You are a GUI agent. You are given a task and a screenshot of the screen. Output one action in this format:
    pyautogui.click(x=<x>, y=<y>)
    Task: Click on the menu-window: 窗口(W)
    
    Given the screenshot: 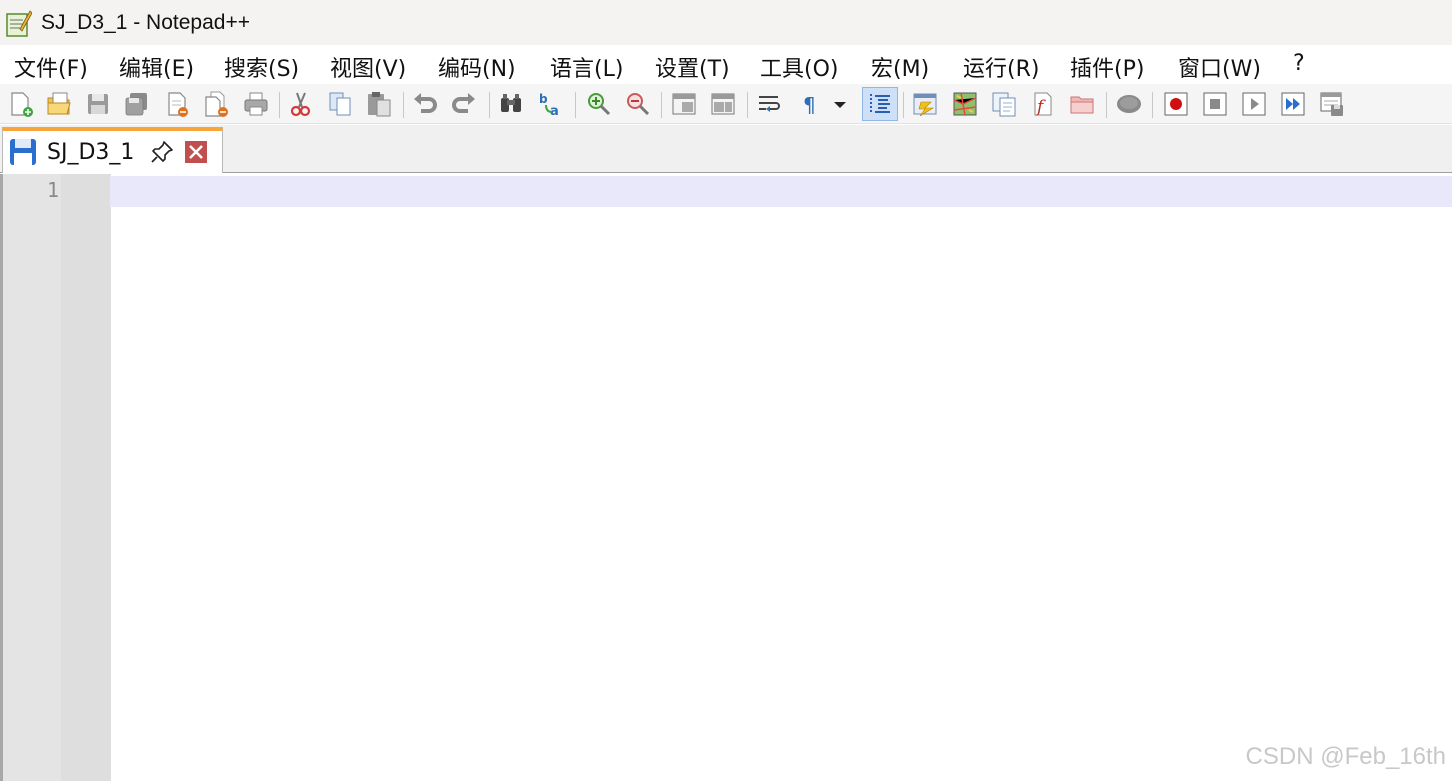 What is the action you would take?
    pyautogui.click(x=1219, y=67)
    